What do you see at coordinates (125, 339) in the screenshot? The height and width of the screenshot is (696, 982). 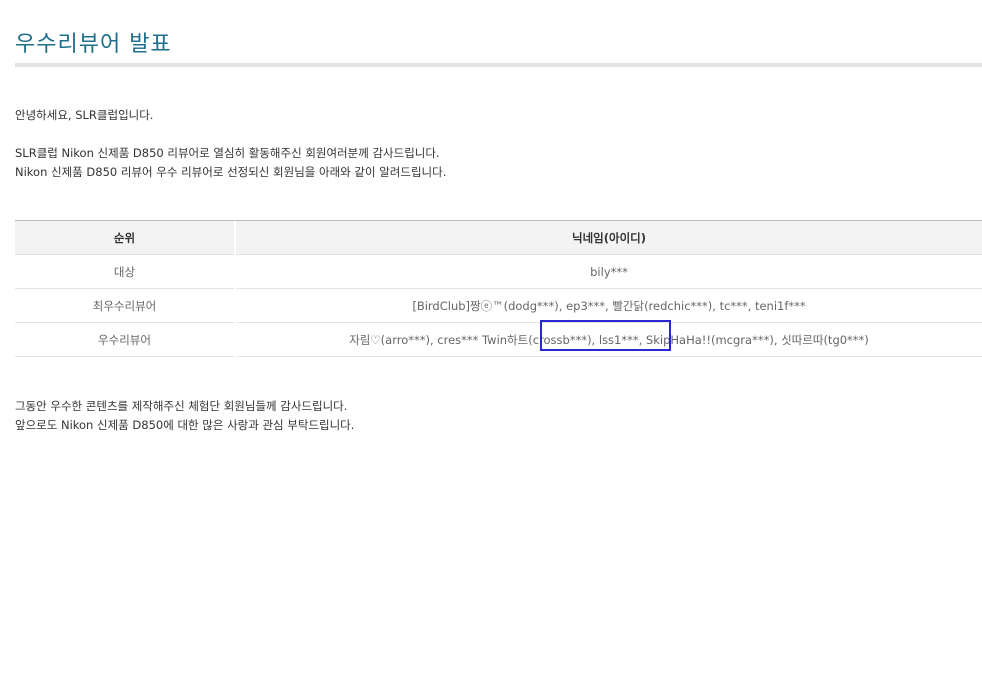 I see `rank-cell: 우수리뷰어` at bounding box center [125, 339].